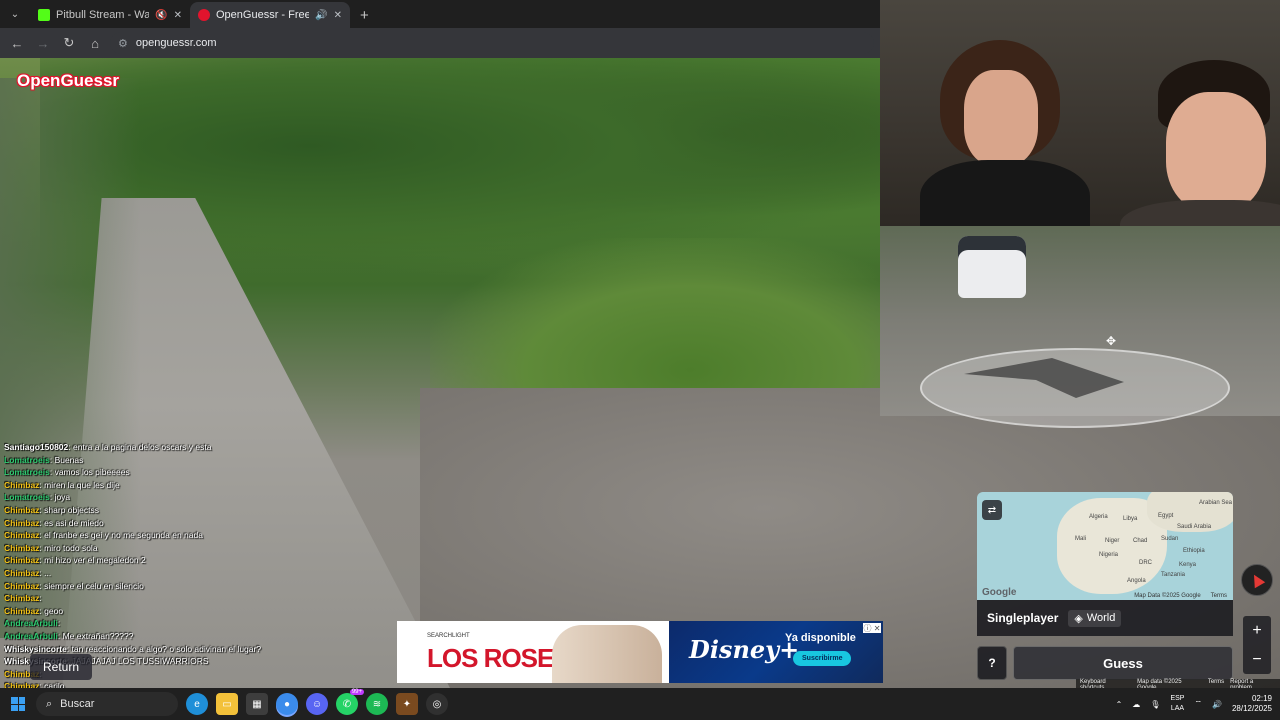 This screenshot has height=720, width=1280. What do you see at coordinates (154, 636) in the screenshot?
I see `chat-message: AndreaArbuli: Me extrañan?????` at bounding box center [154, 636].